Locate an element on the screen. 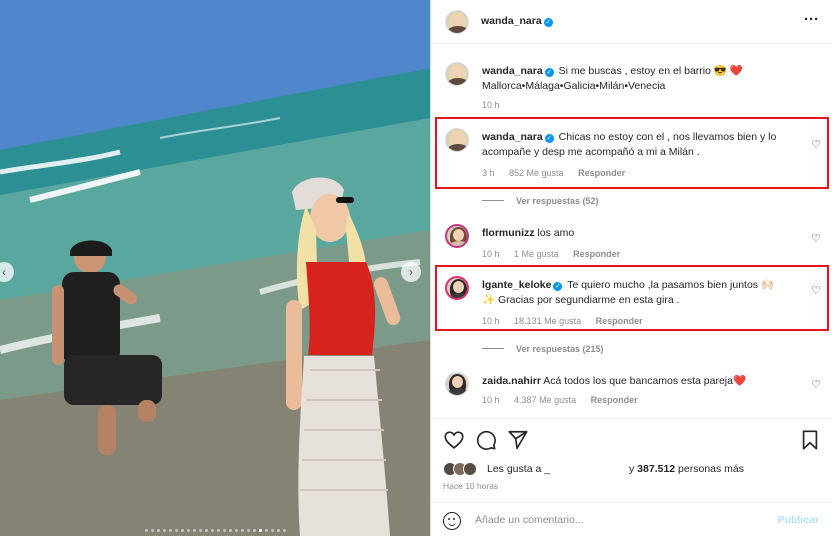 The height and width of the screenshot is (536, 832). view-replies-label: Ver respuestas (215) is located at coordinates (560, 349).